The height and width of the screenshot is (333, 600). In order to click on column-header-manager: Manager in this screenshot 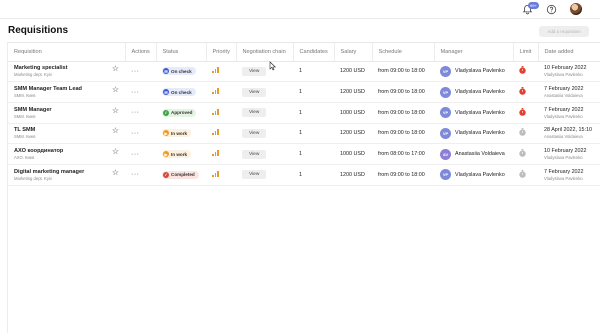, I will do `click(474, 52)`.